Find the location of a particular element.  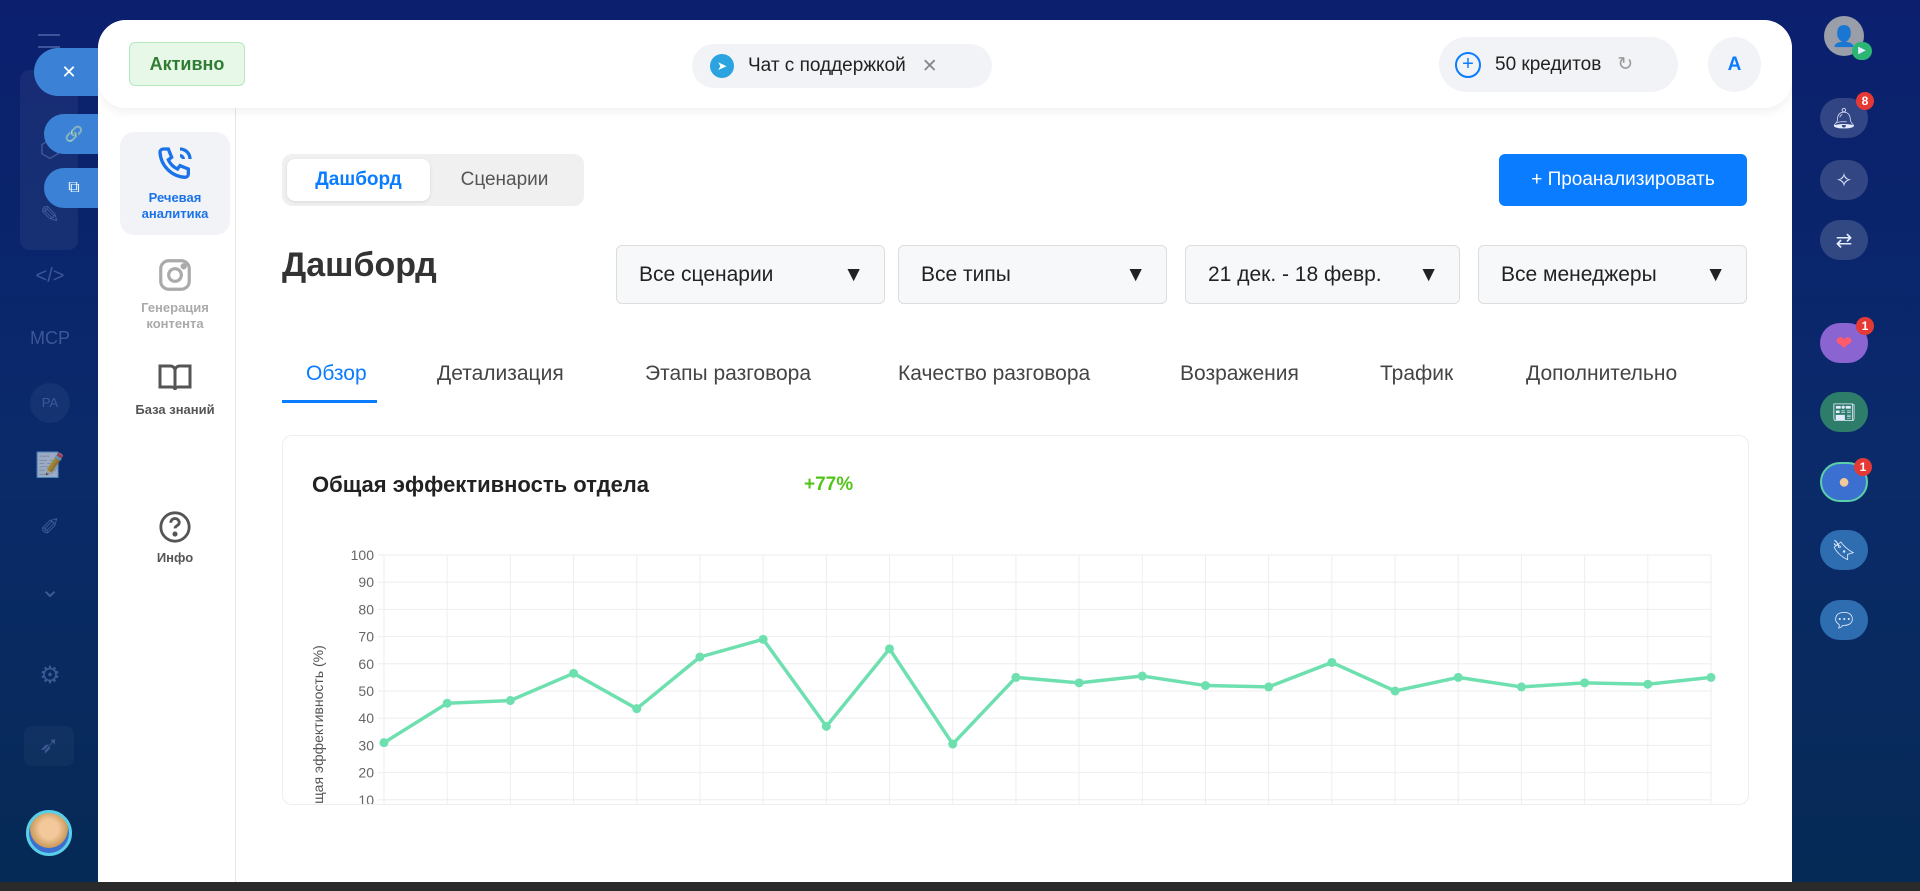

type-filter: Все типы ▼ is located at coordinates (1032, 274).